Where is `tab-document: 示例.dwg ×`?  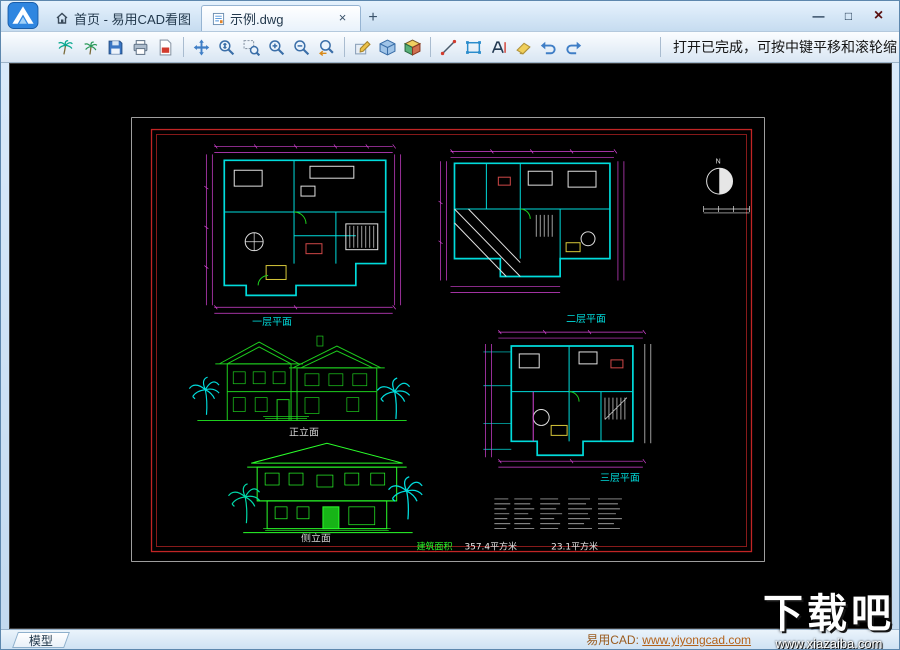
tab-document: 示例.dwg × is located at coordinates (281, 18).